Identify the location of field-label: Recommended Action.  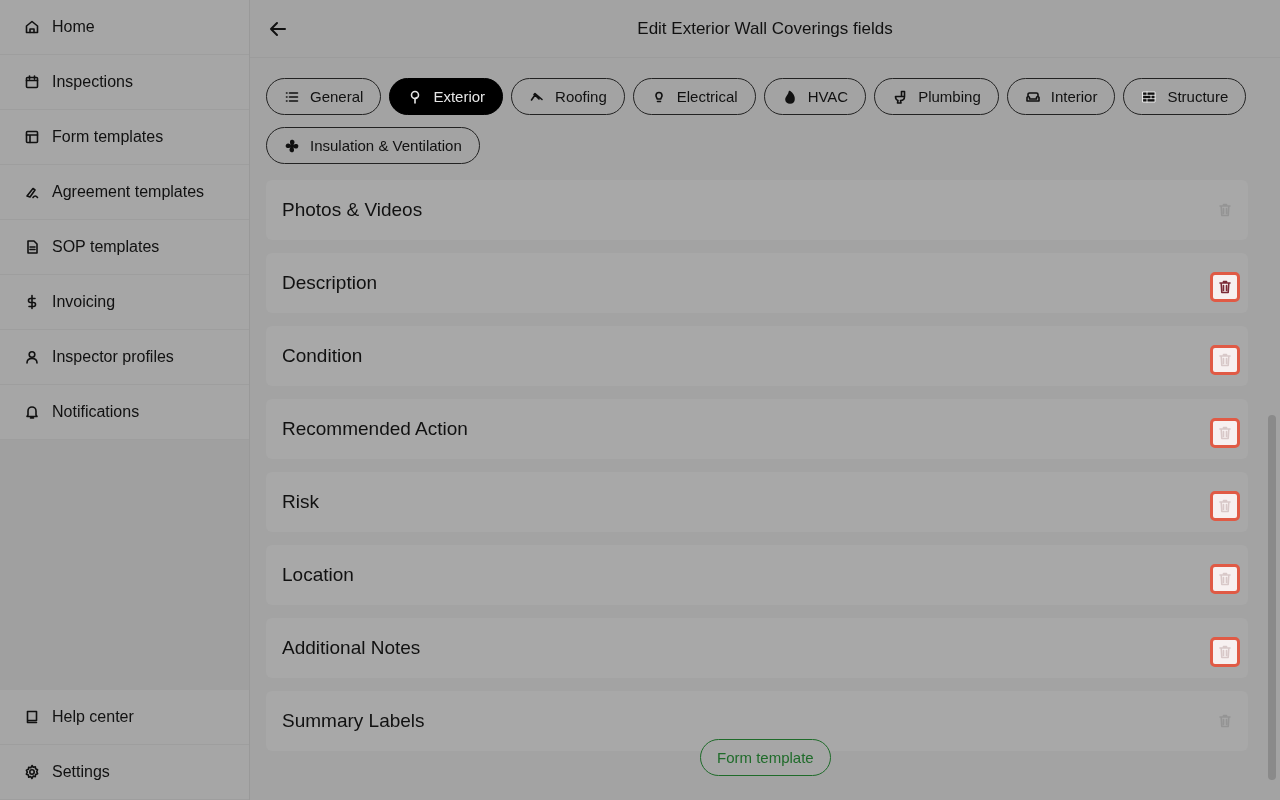
(375, 429).